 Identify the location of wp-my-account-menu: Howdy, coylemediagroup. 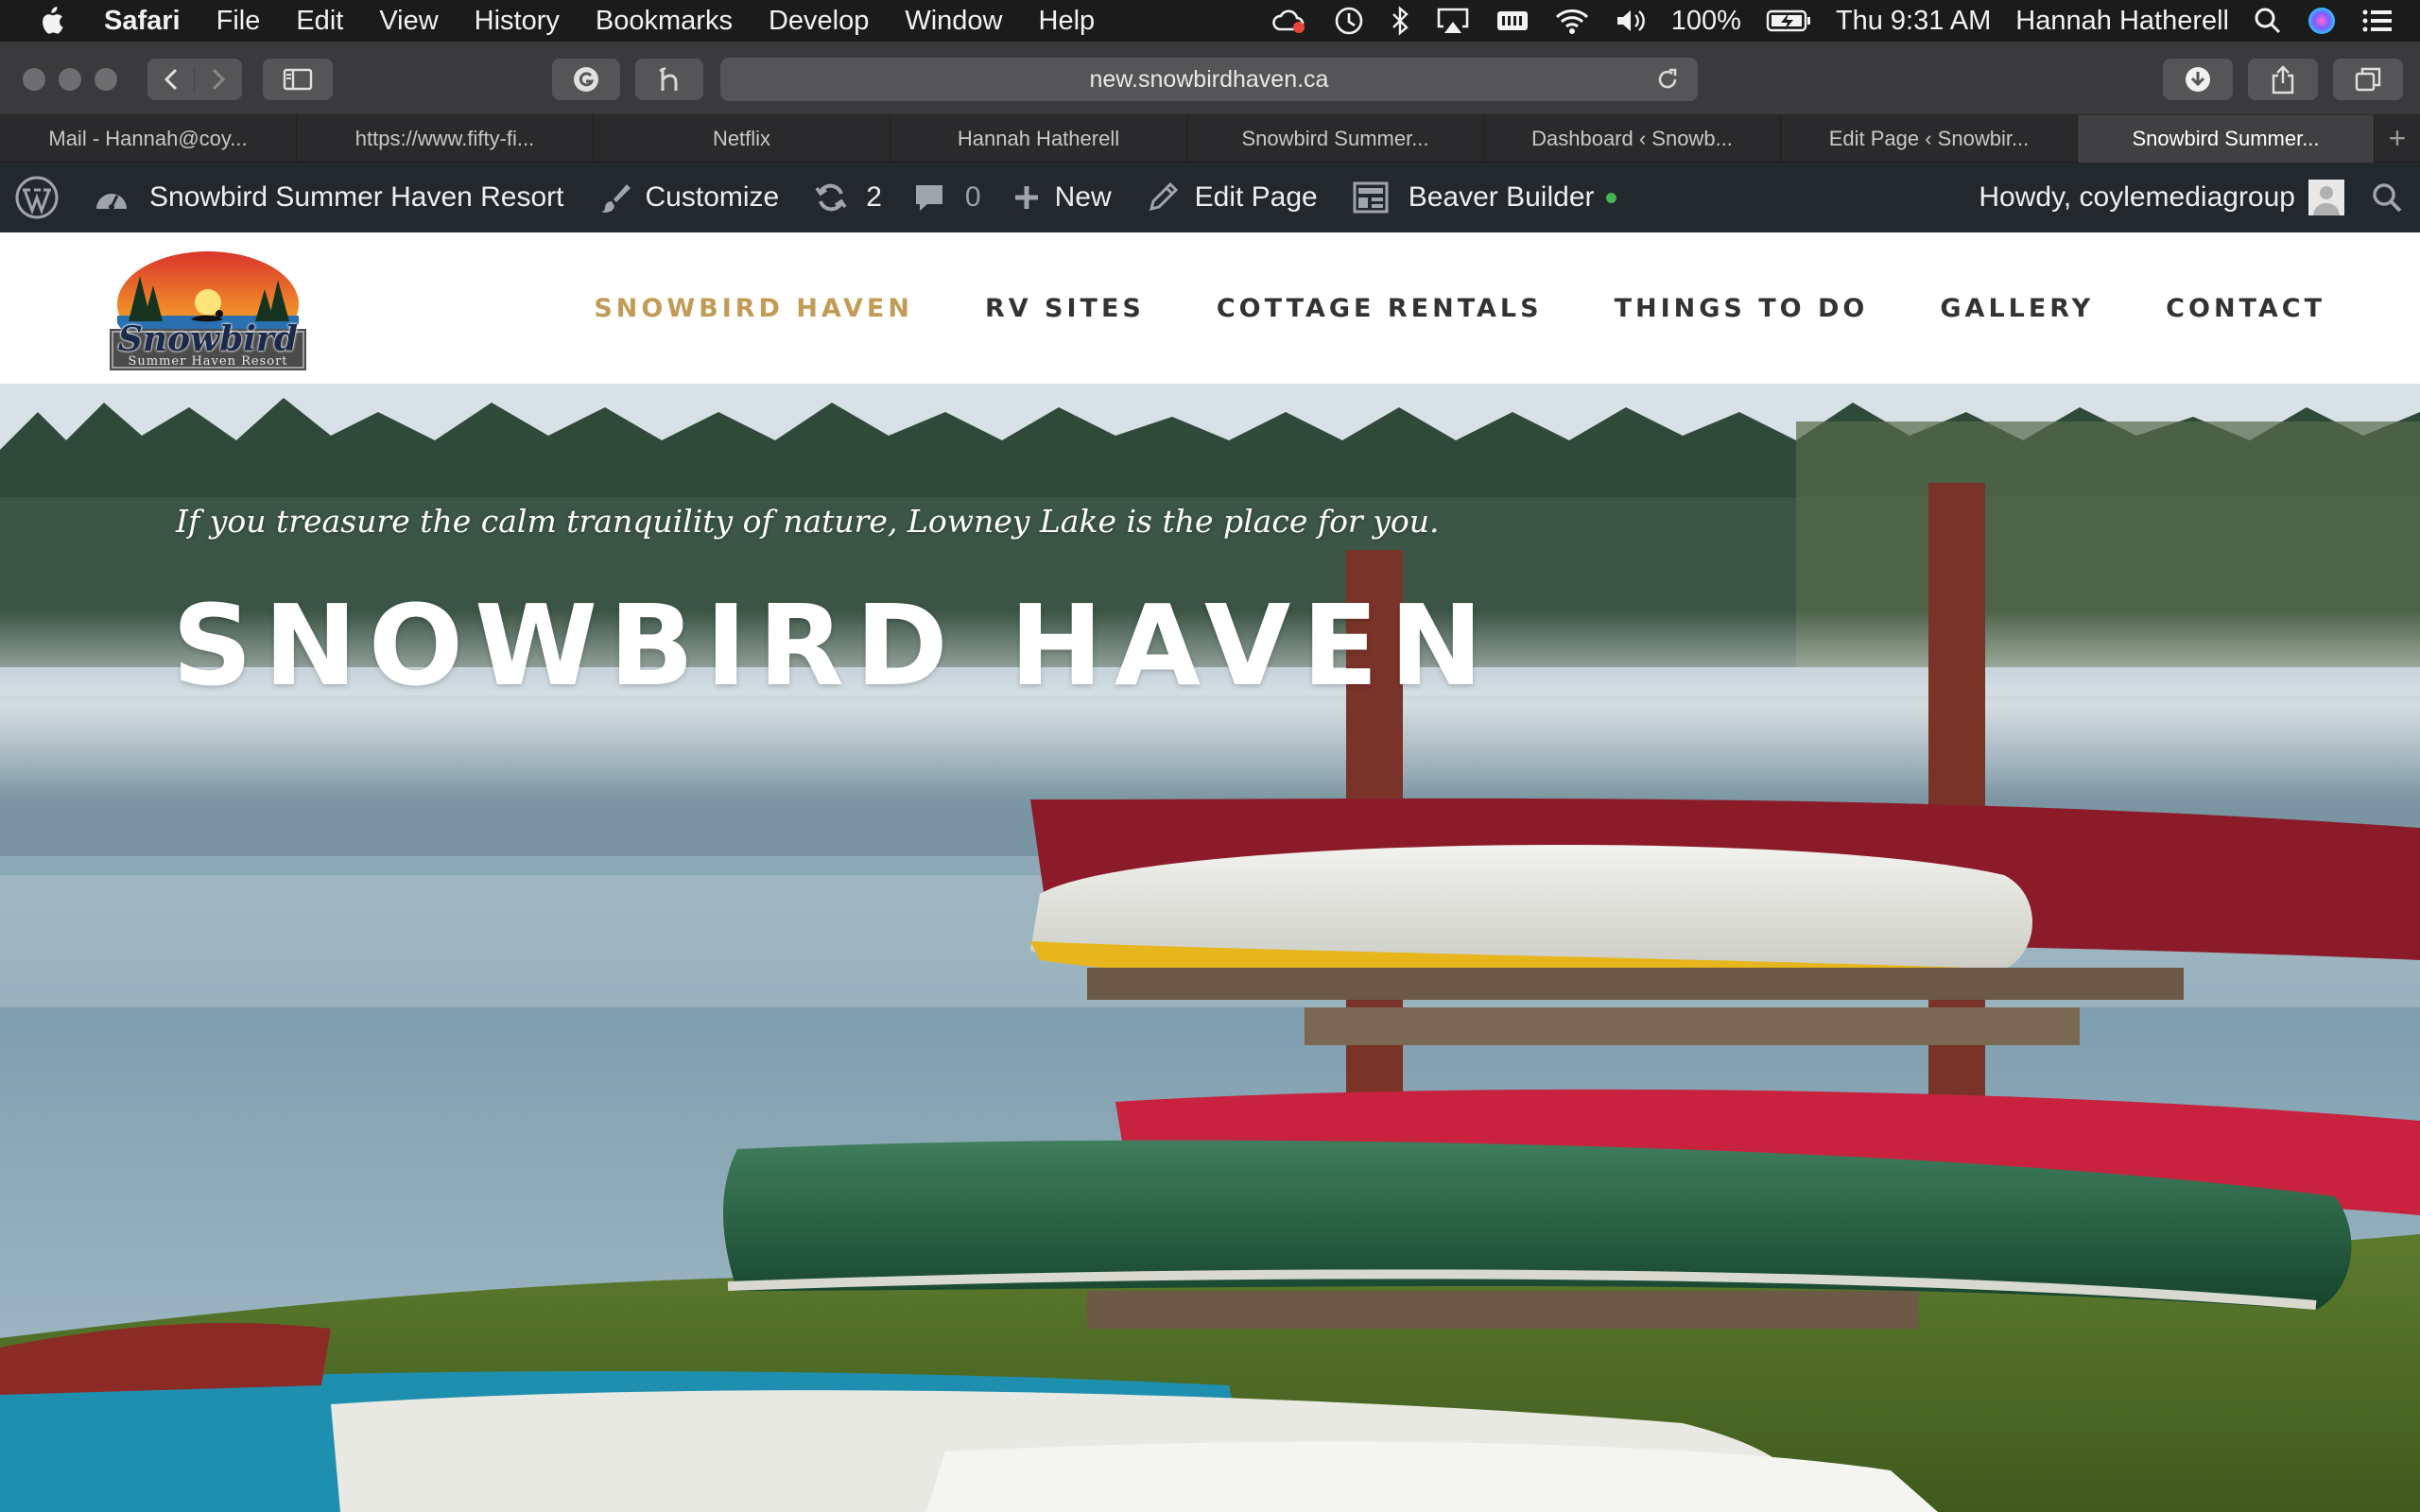
(2161, 197).